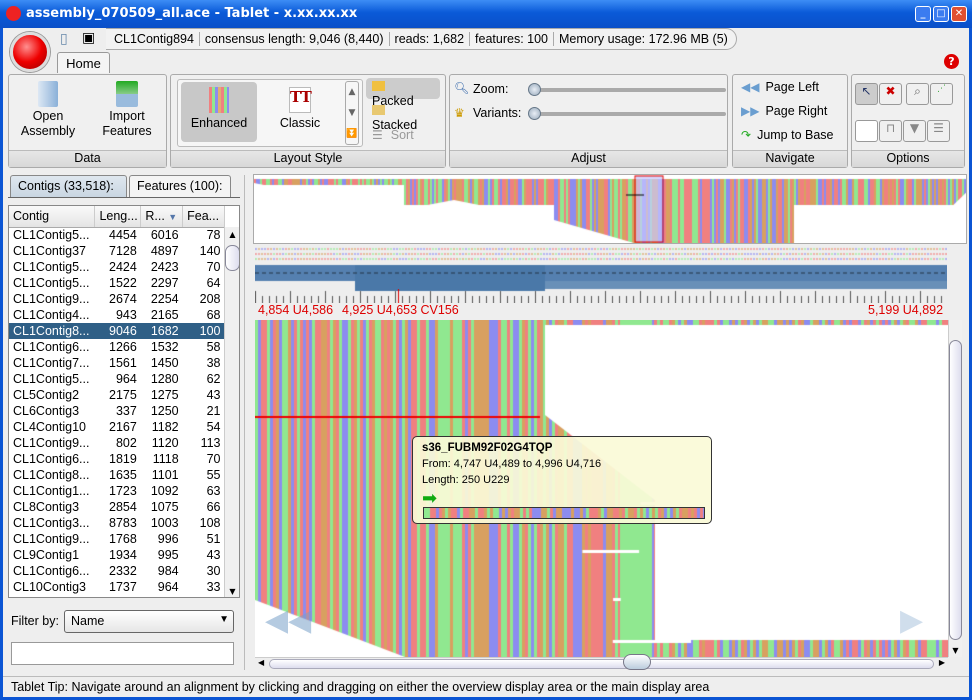 The width and height of the screenshot is (972, 700). I want to click on remove-feature-button: ✖, so click(890, 94).